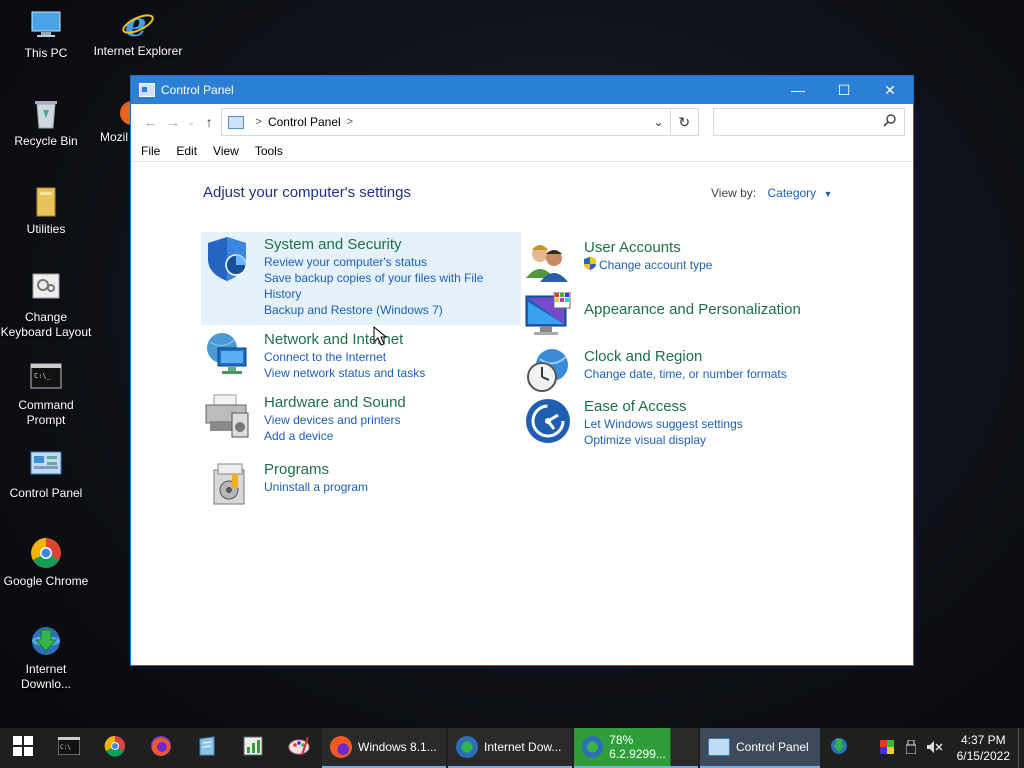  Describe the element at coordinates (445, 122) in the screenshot. I see `address-bar: > Control Panel > ⌄` at that location.